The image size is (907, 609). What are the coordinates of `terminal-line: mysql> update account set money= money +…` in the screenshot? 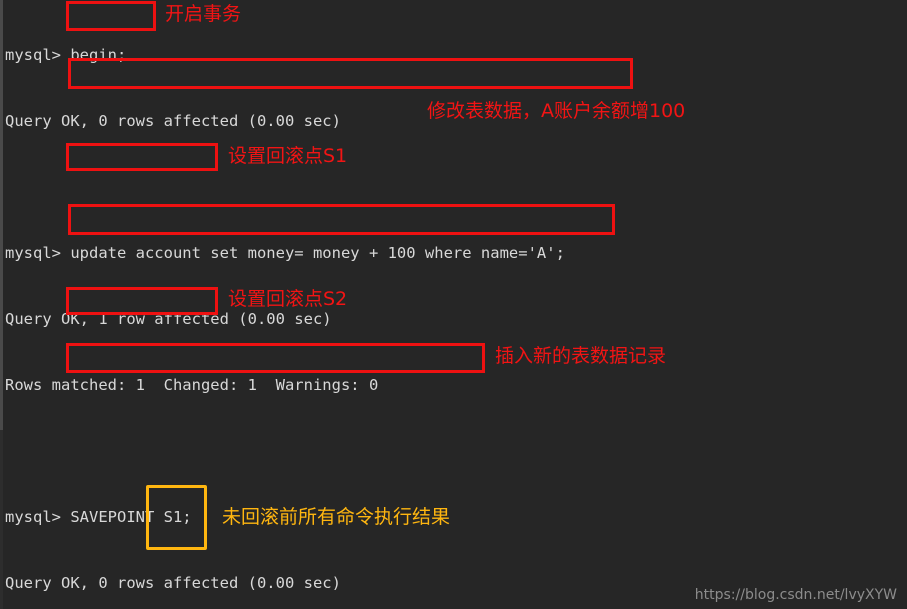 It's located at (285, 253).